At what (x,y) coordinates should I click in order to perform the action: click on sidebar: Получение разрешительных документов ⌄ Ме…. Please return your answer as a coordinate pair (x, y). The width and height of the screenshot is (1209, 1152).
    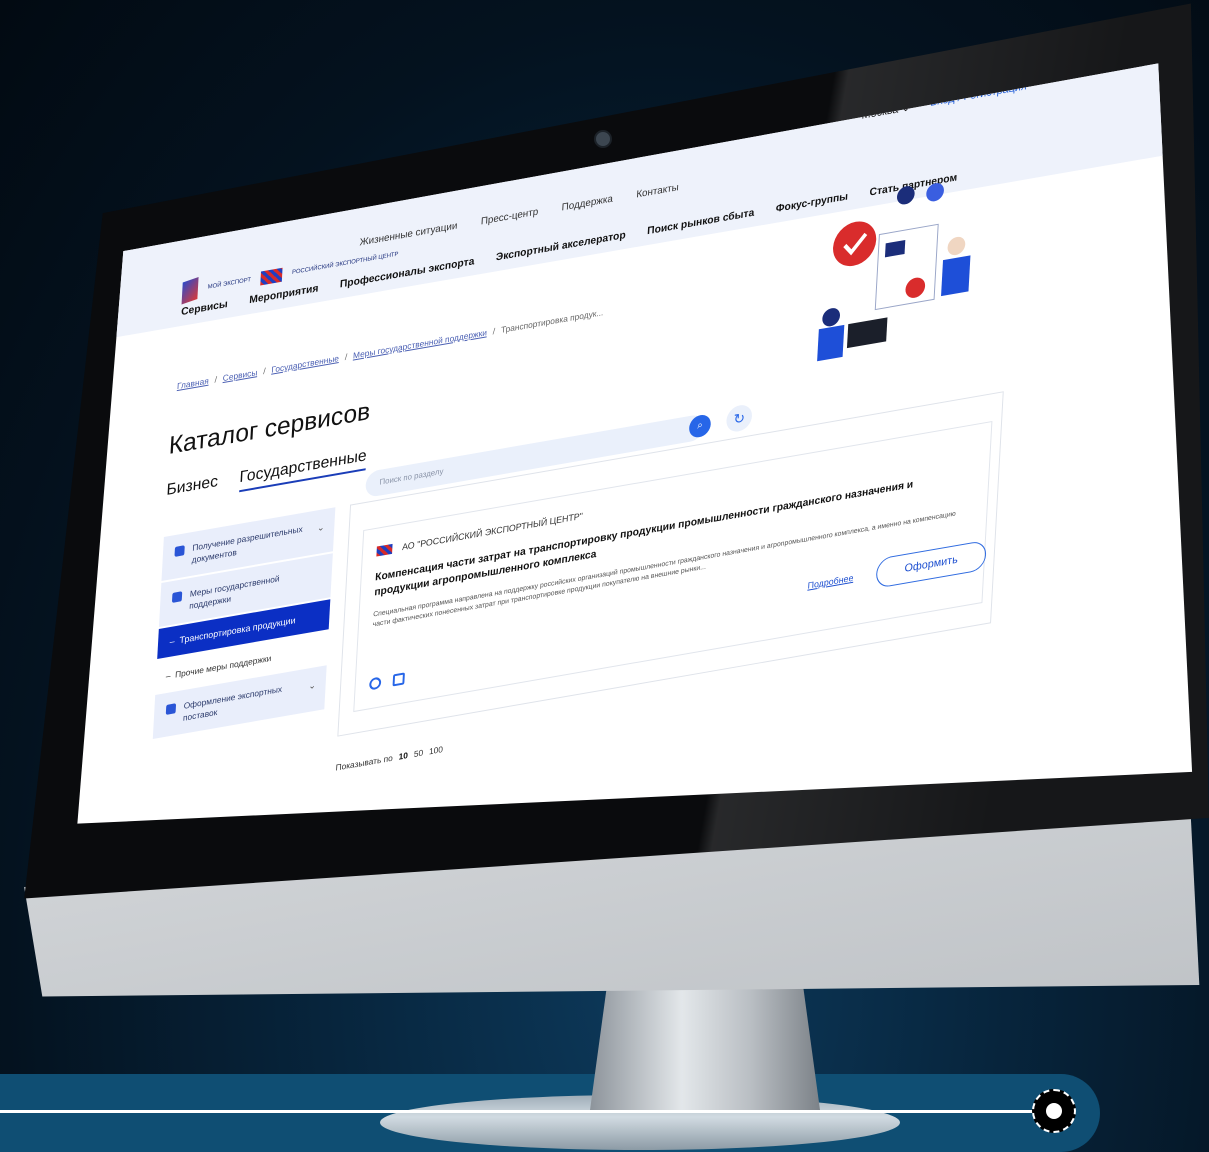
    Looking at the image, I should click on (244, 624).